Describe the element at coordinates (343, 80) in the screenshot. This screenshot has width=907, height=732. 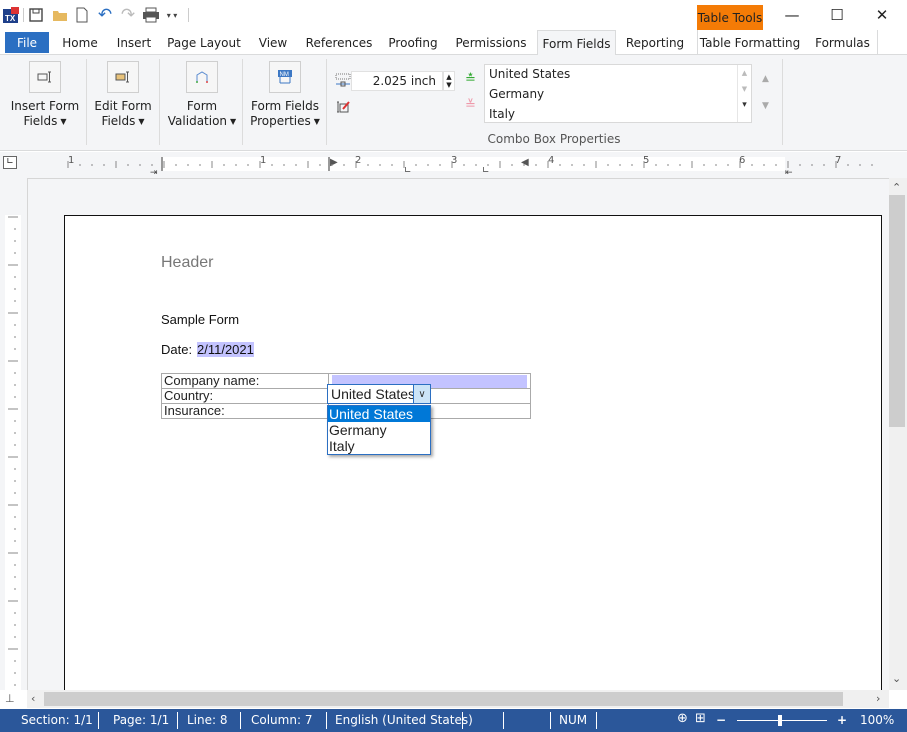
I see `field-width-icon` at that location.